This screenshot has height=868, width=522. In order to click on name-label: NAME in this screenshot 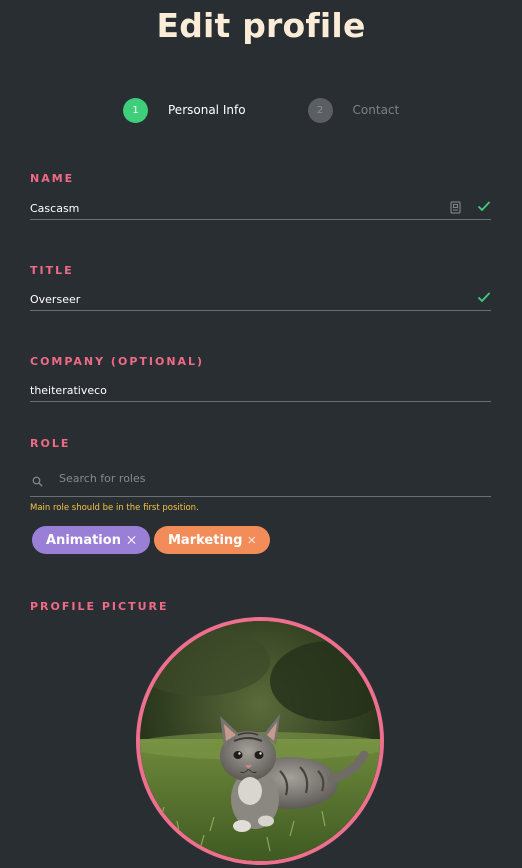, I will do `click(52, 178)`.